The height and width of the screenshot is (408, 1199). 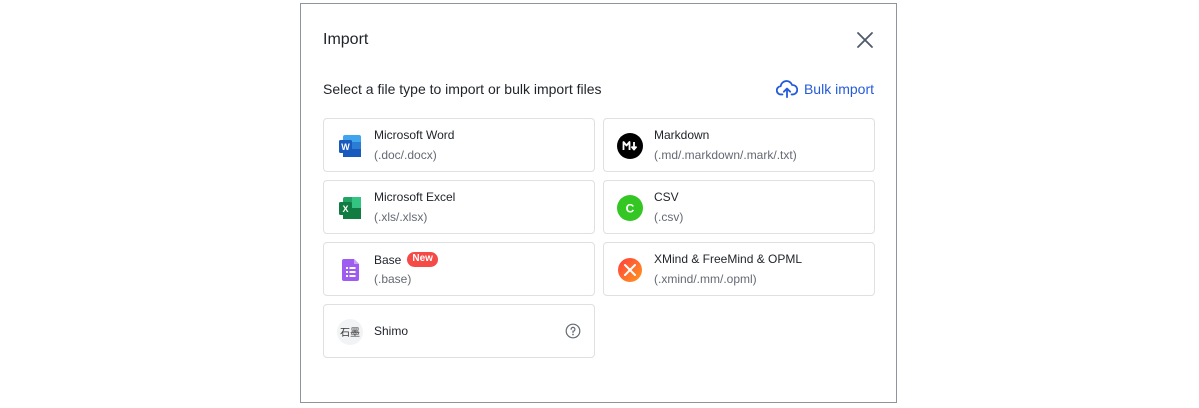 What do you see at coordinates (401, 217) in the screenshot?
I see `file-type-ext: (.xls/.xlsx)` at bounding box center [401, 217].